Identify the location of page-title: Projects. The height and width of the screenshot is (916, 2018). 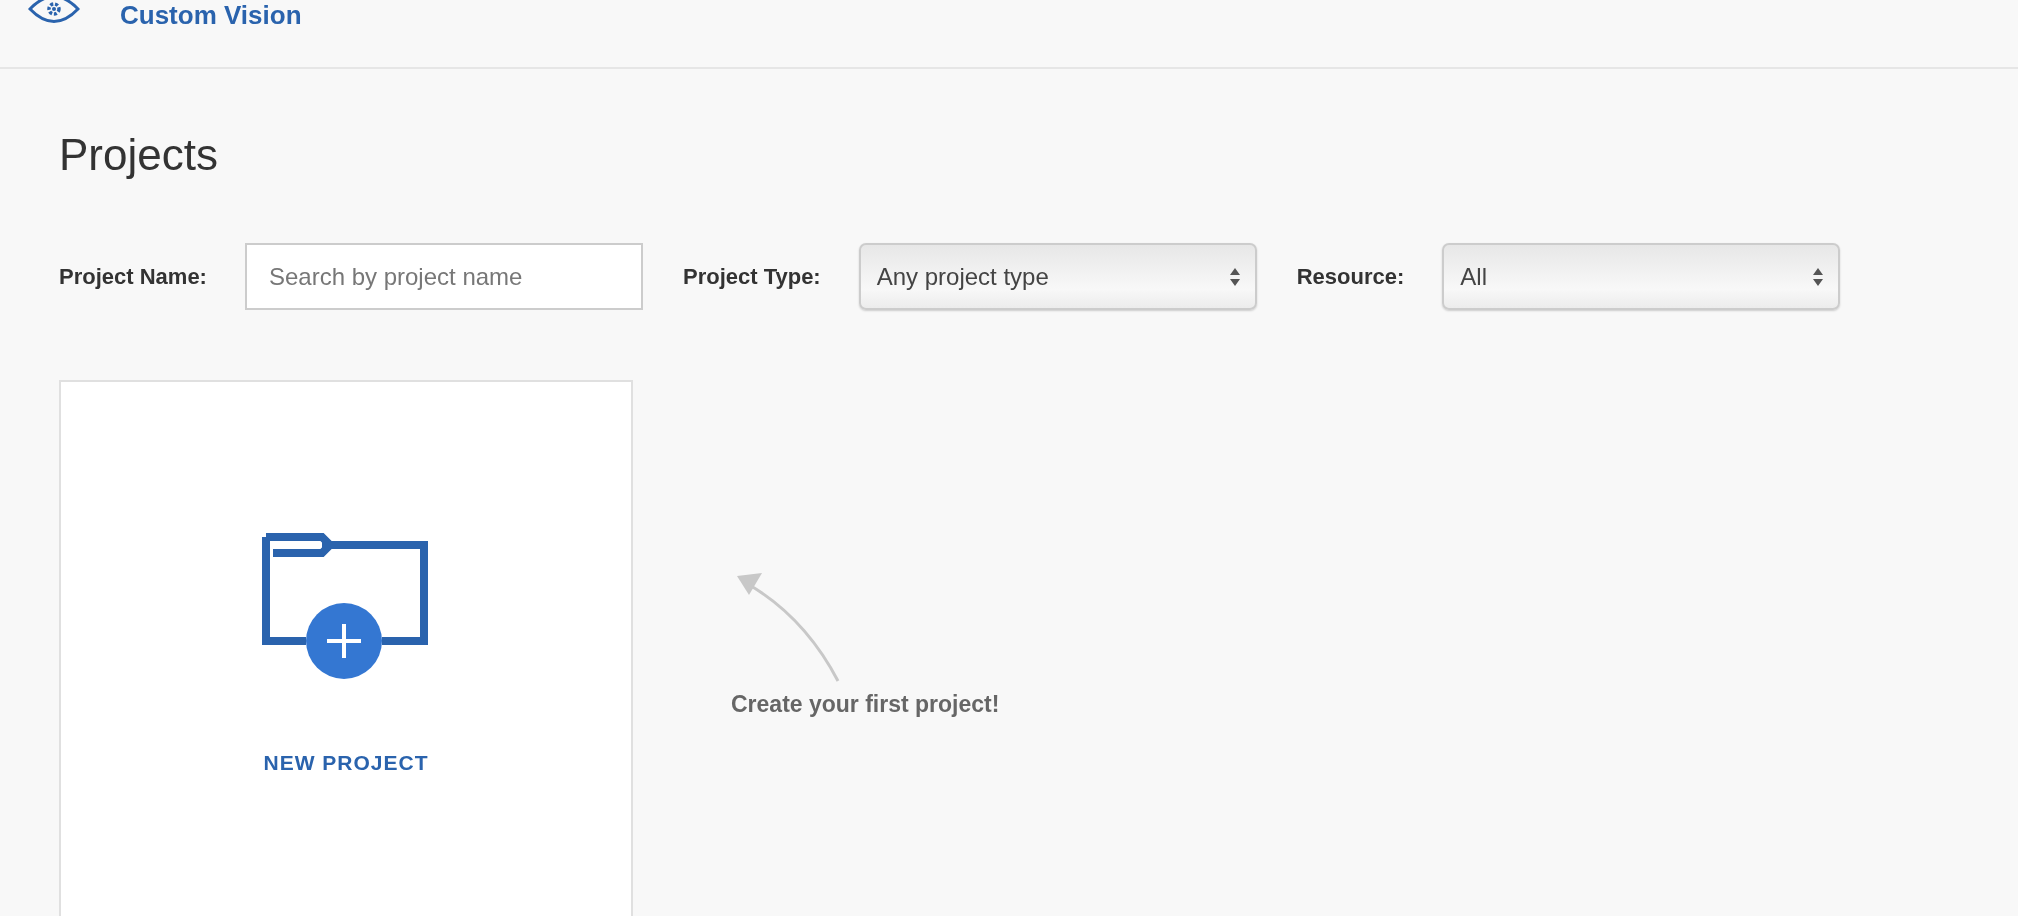
(138, 155).